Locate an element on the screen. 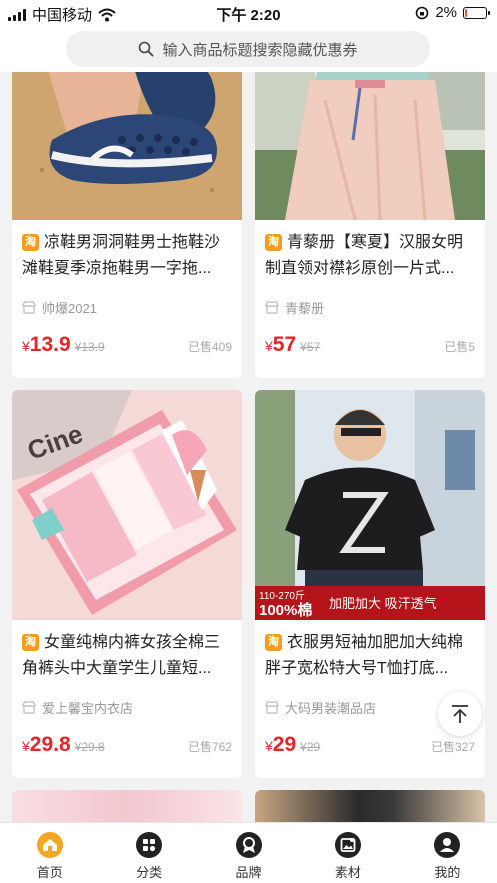 This screenshot has width=497, height=883. tab-profile: 我的 is located at coordinates (447, 853).